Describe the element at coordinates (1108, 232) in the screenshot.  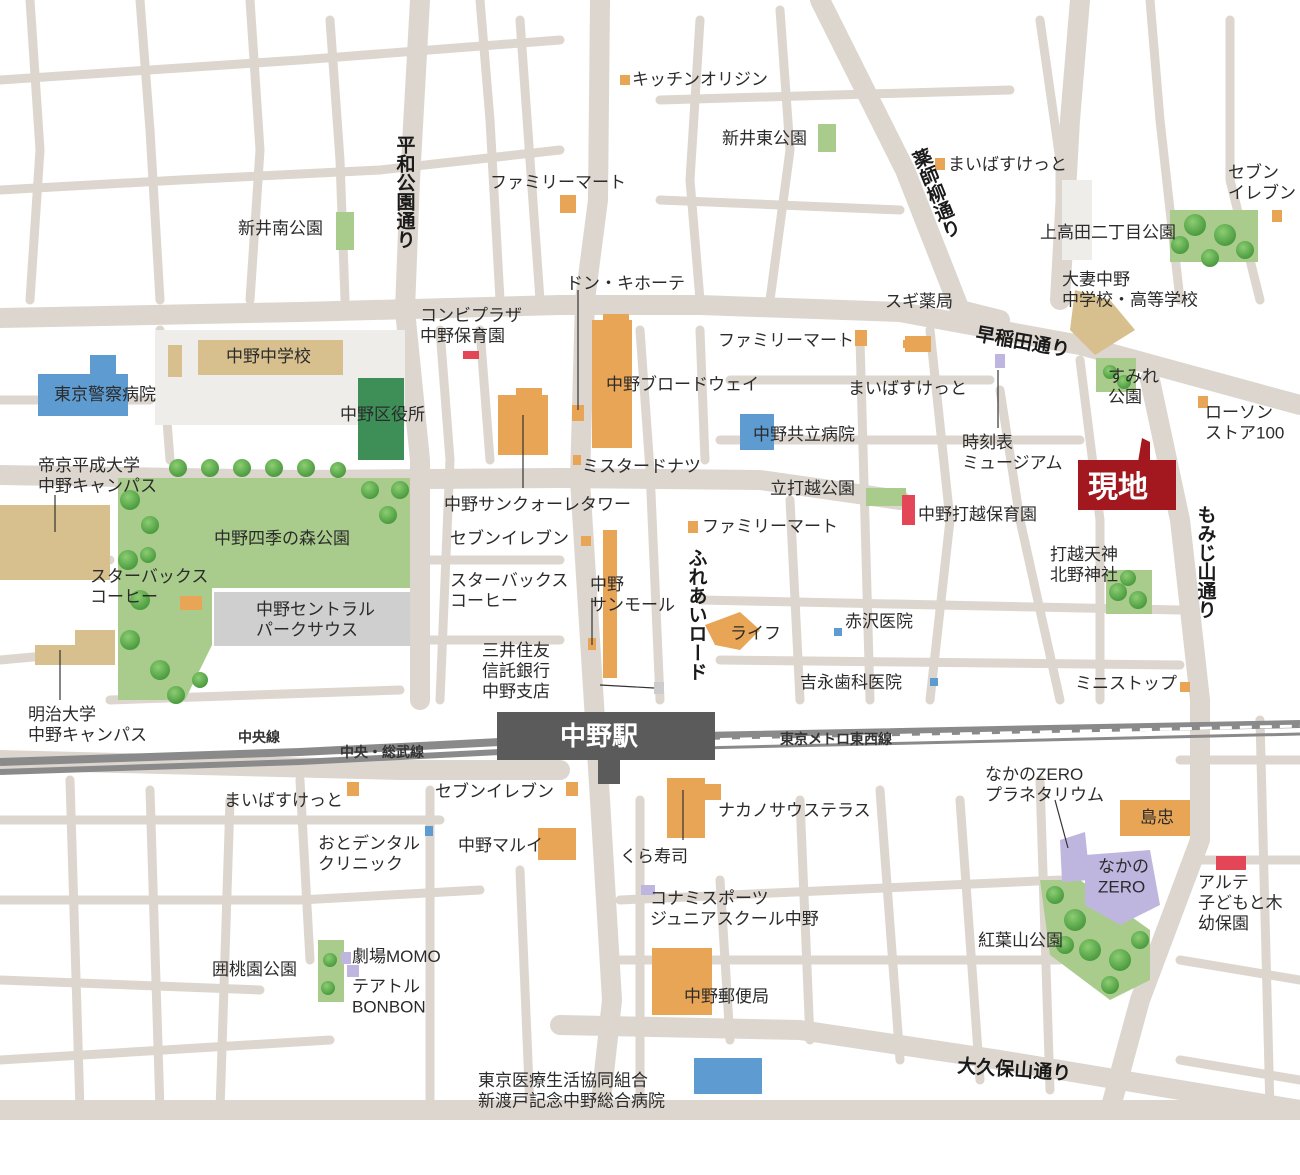
I see `label-kamitakada: 上高田二丁目公園` at that location.